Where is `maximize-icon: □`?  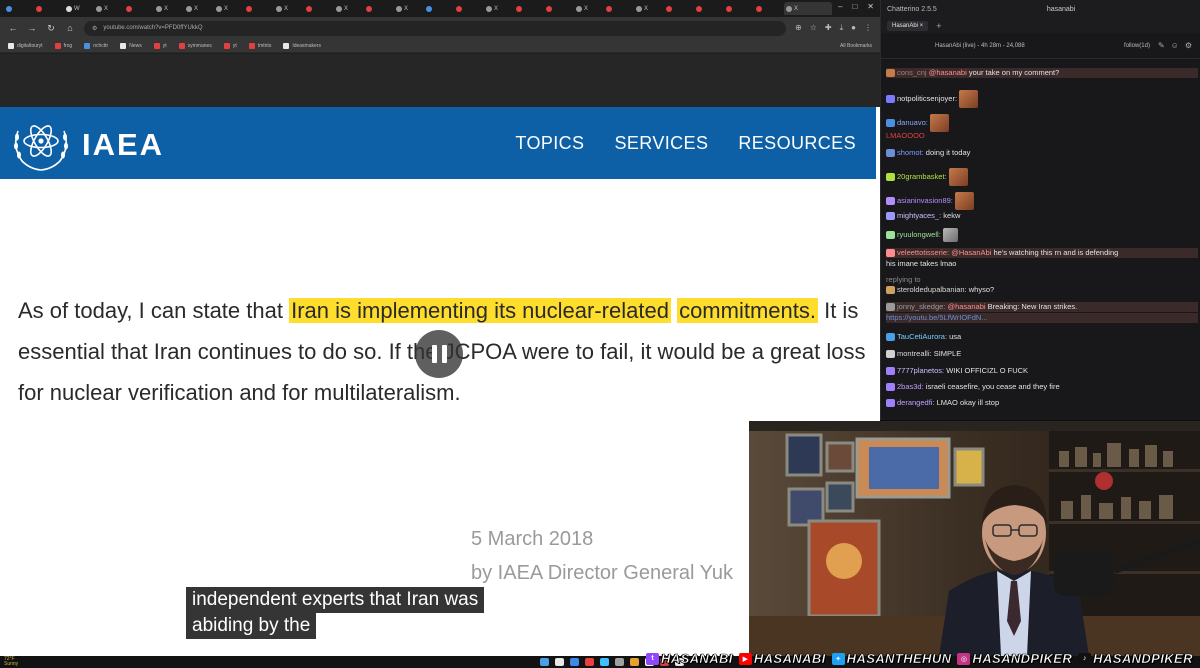
maximize-icon: □ is located at coordinates (854, 6).